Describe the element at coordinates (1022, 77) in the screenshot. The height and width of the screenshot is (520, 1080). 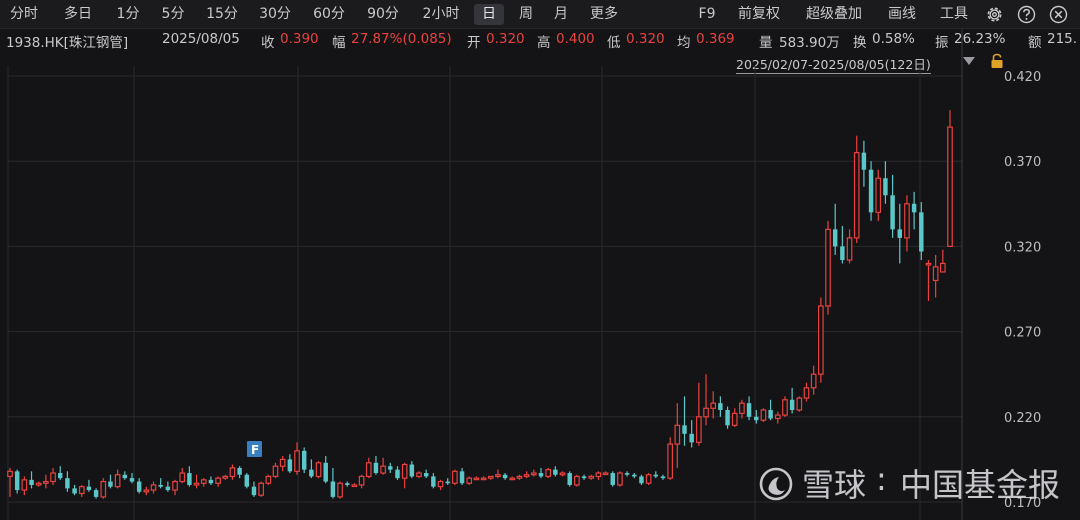
I see `y-tick-label: 0.420` at that location.